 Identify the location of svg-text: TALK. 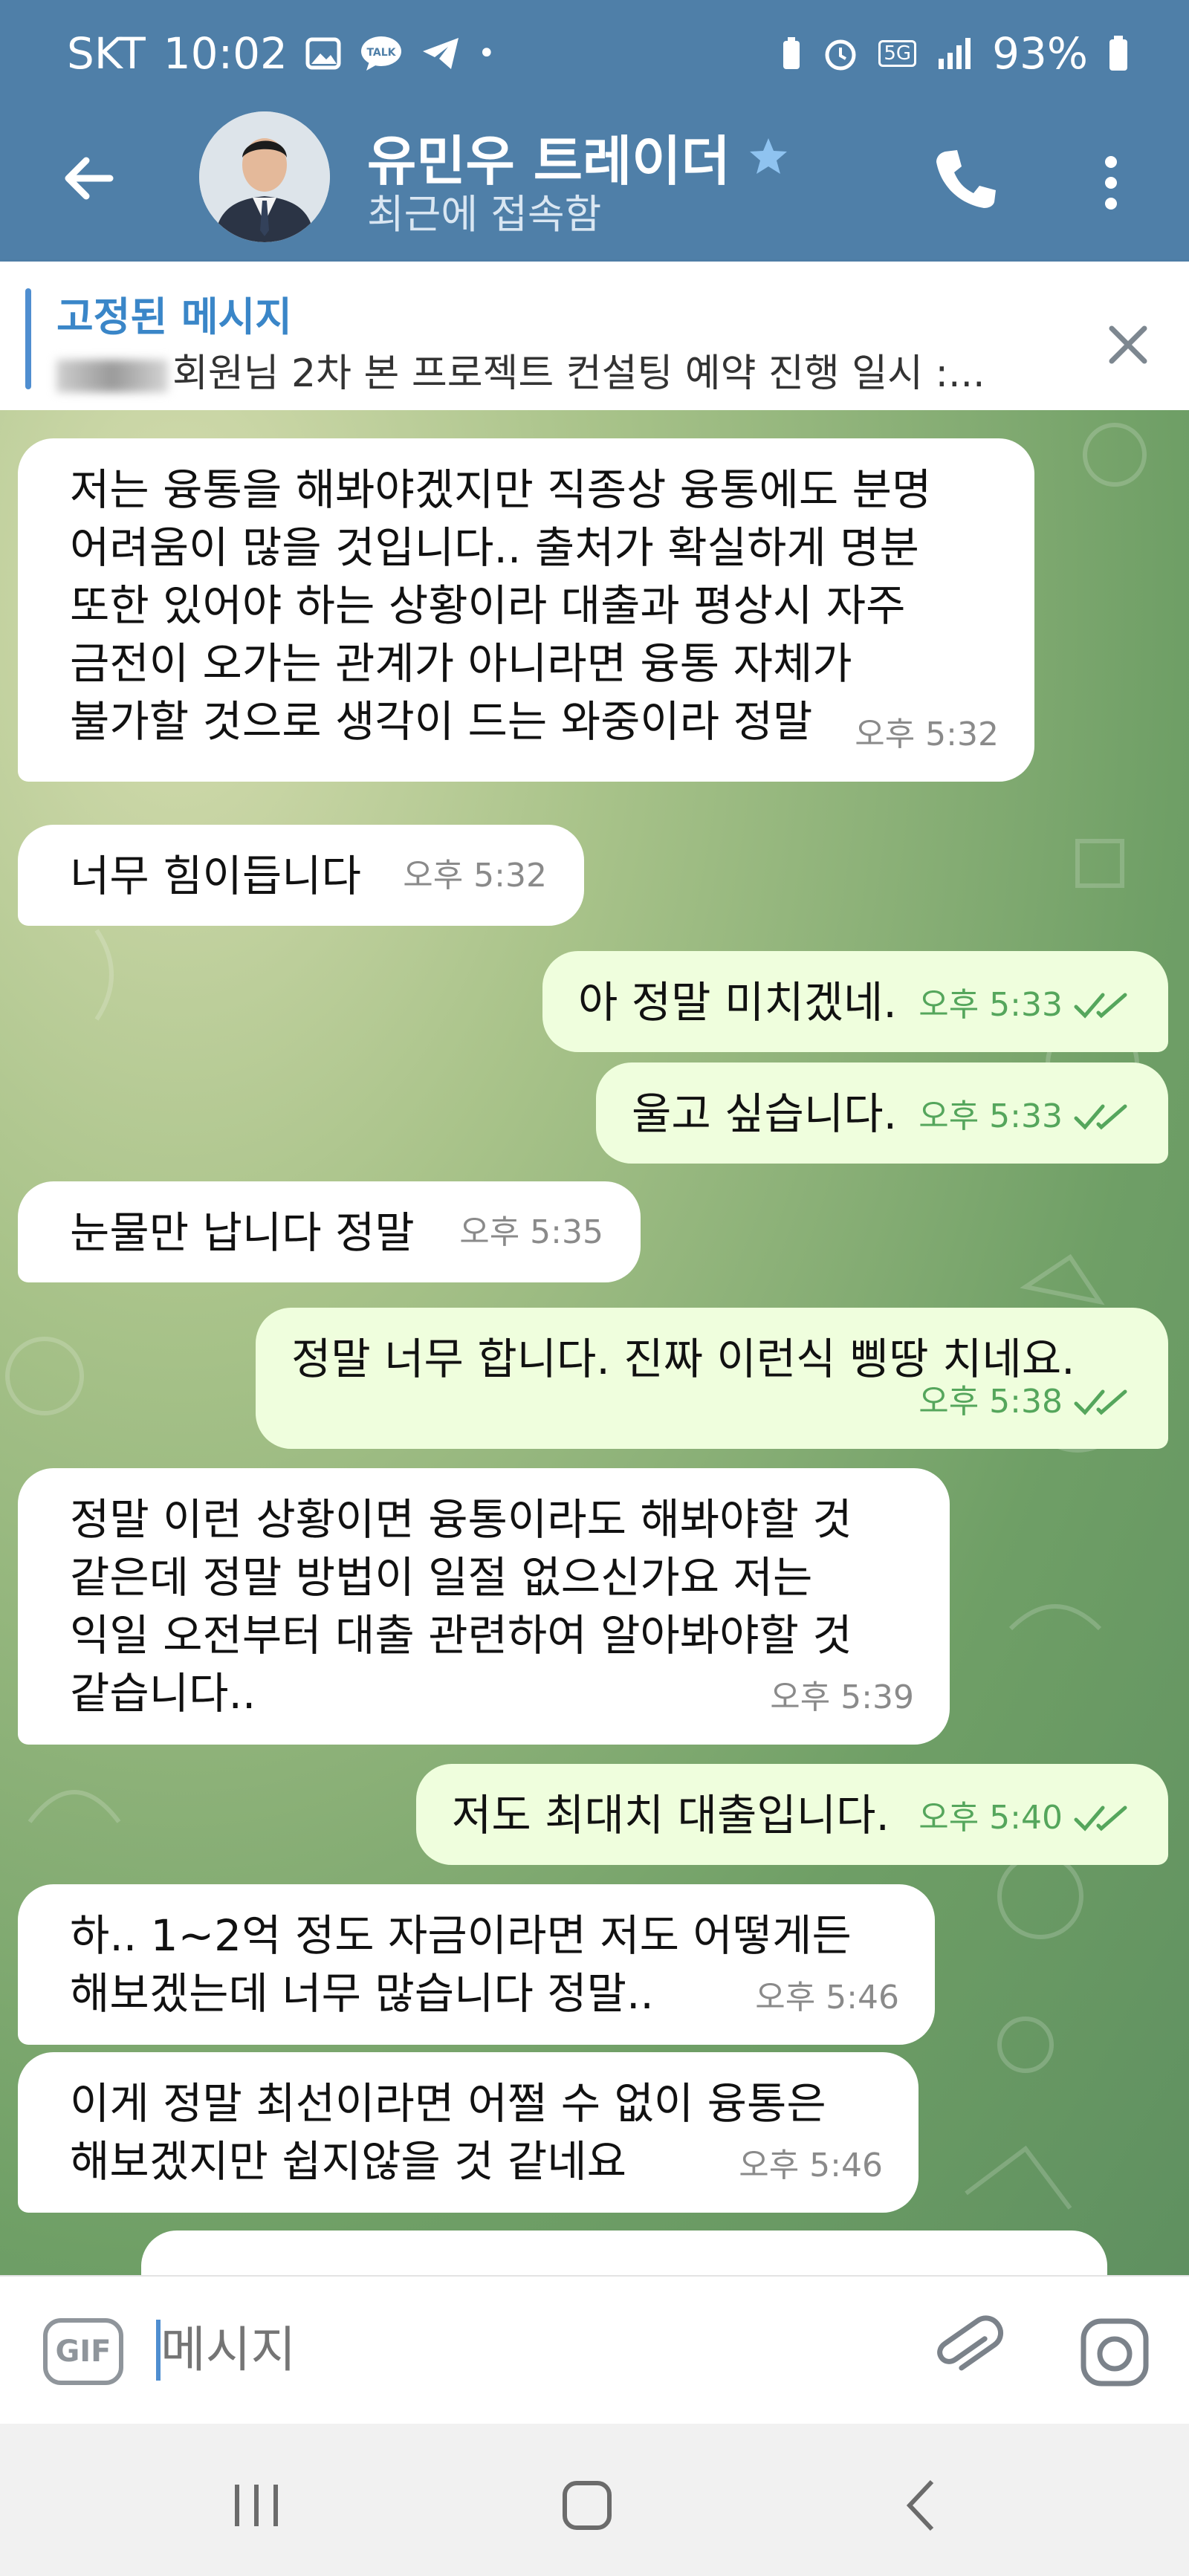
(381, 53).